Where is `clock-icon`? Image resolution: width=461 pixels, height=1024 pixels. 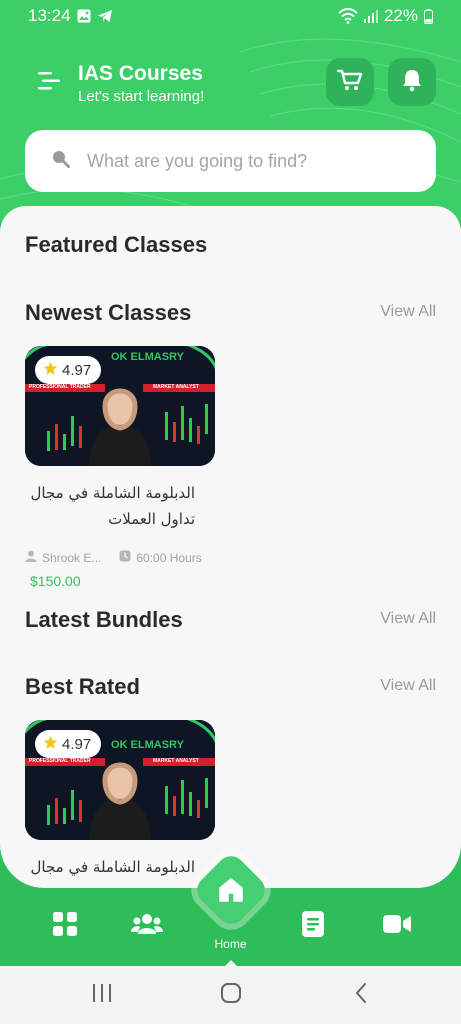 clock-icon is located at coordinates (125, 557).